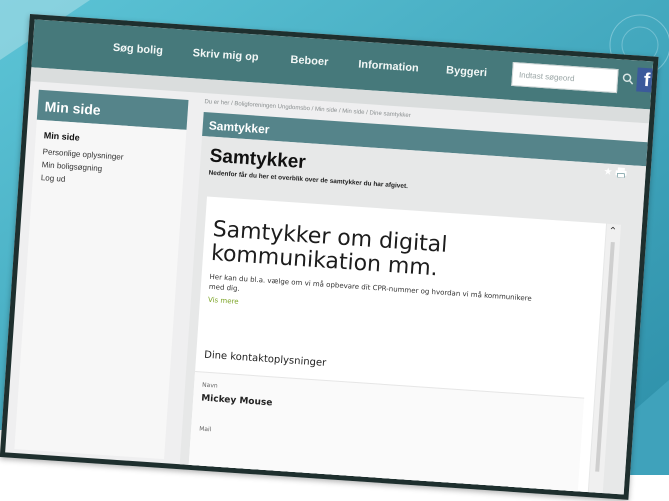  What do you see at coordinates (628, 78) in the screenshot?
I see `search-icon` at bounding box center [628, 78].